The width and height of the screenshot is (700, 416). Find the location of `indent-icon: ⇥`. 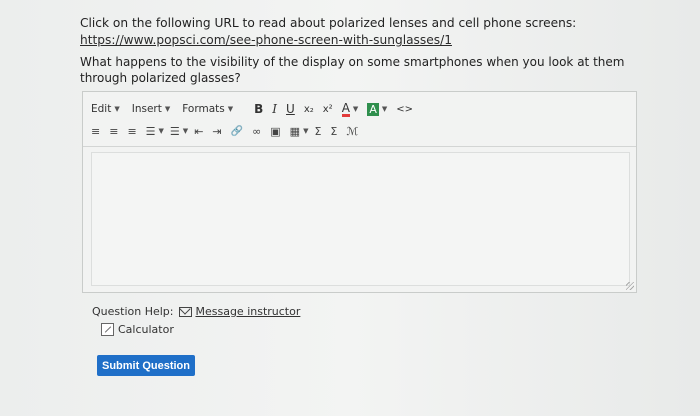

indent-icon: ⇥ is located at coordinates (216, 131).